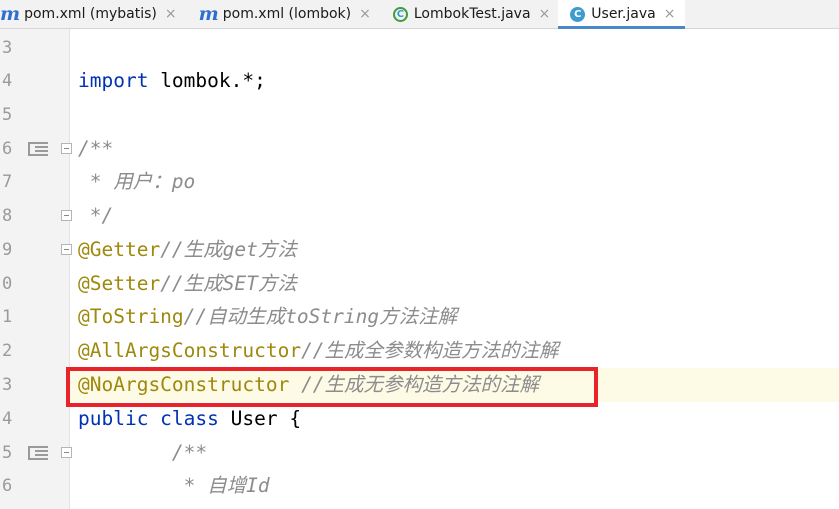 The width and height of the screenshot is (839, 509). I want to click on tab-label: pom.xml (lombok), so click(287, 14).